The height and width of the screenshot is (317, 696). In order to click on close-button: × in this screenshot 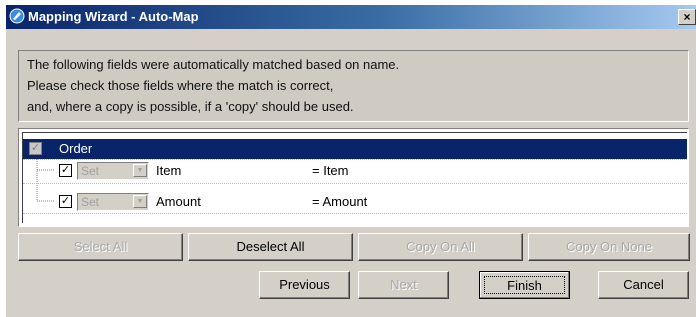, I will do `click(687, 17)`.